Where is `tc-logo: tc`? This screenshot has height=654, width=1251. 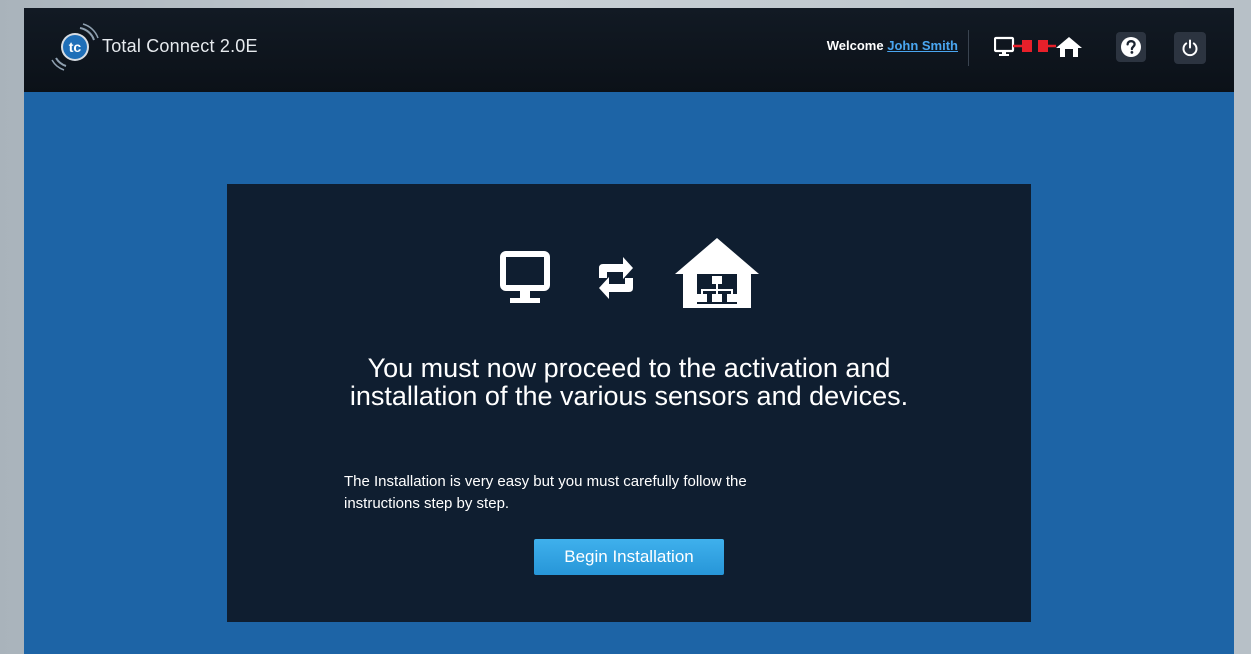 tc-logo: tc is located at coordinates (75, 47).